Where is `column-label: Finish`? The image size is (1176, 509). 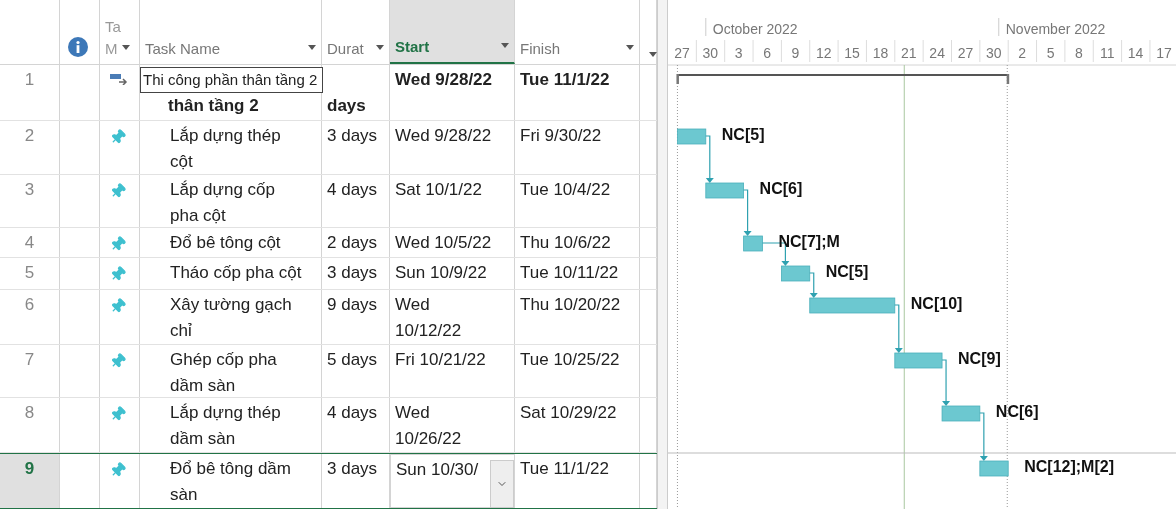 column-label: Finish is located at coordinates (540, 48).